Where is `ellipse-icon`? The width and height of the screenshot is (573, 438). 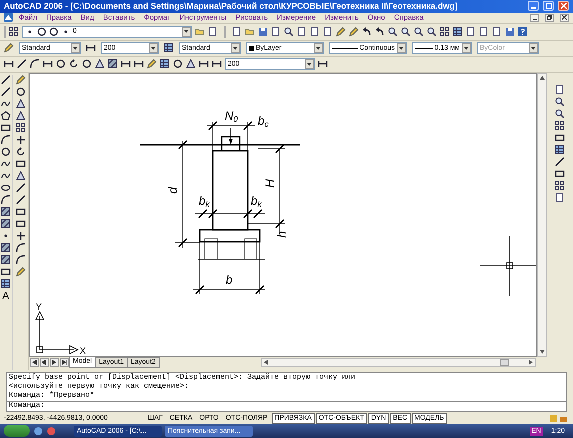
ellipse-icon is located at coordinates (6, 187).